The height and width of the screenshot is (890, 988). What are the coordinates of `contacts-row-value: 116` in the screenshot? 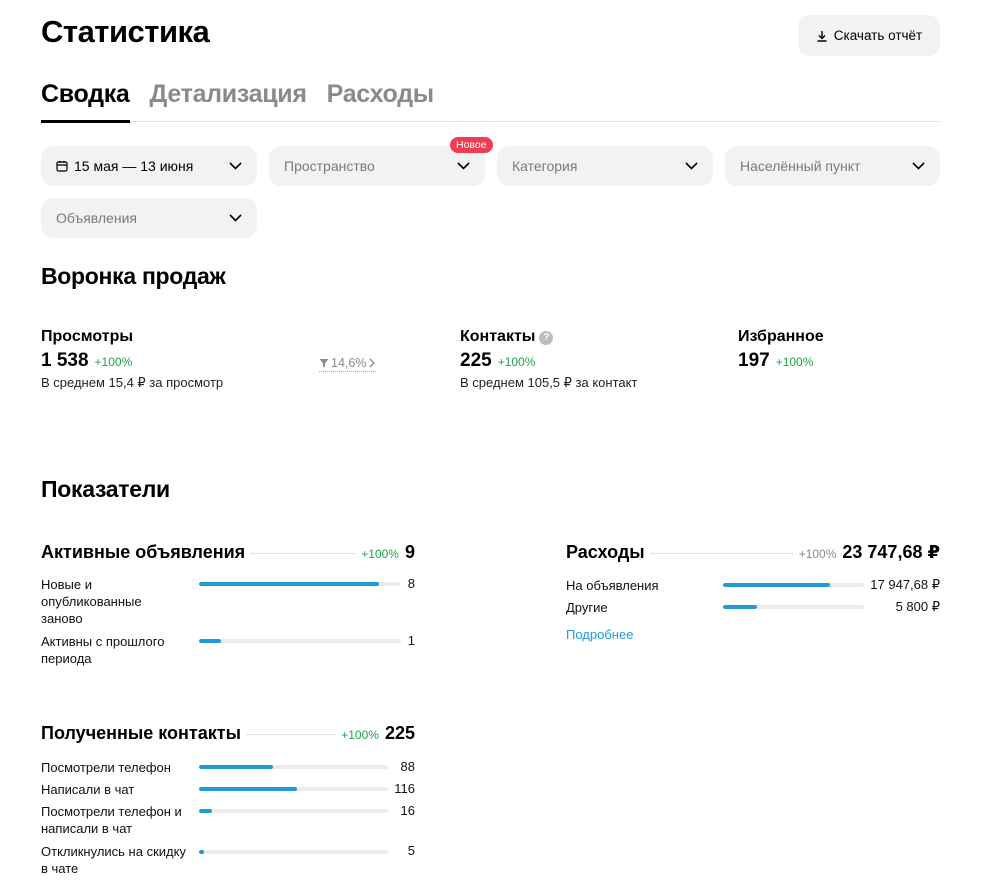 It's located at (404, 788).